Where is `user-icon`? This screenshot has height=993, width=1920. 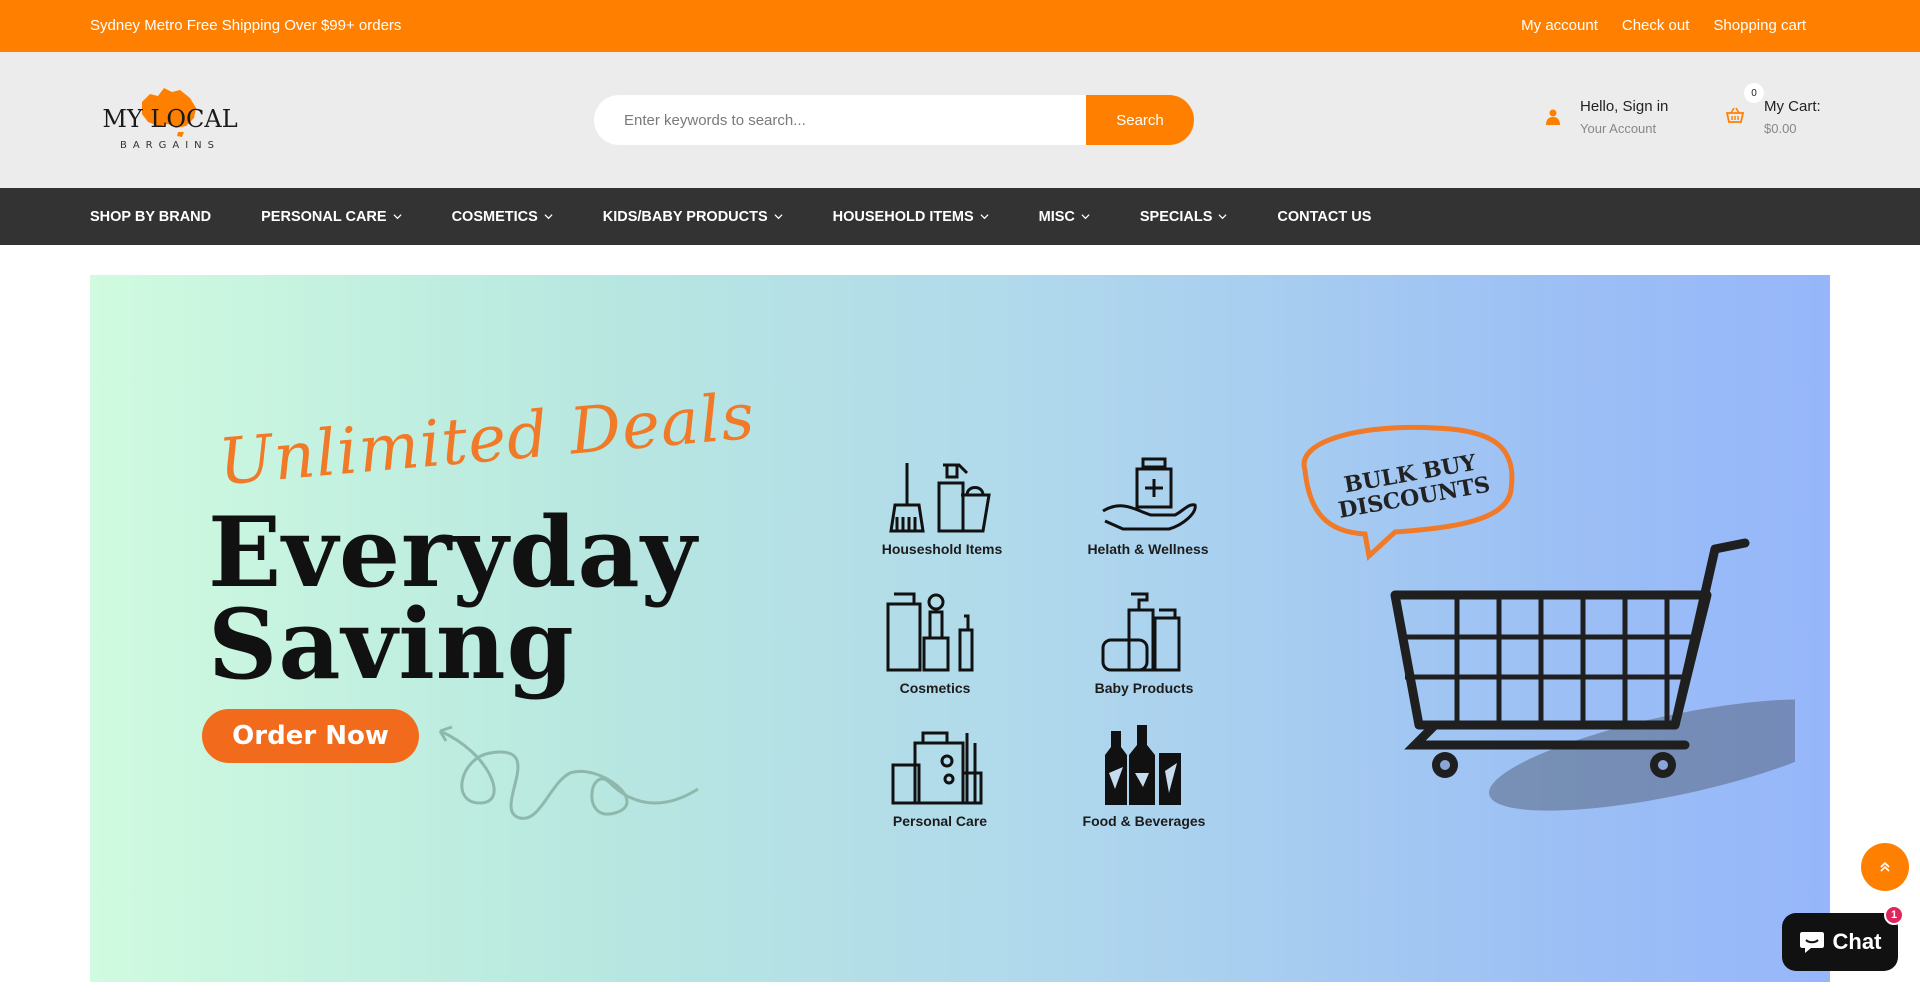
user-icon is located at coordinates (1553, 117).